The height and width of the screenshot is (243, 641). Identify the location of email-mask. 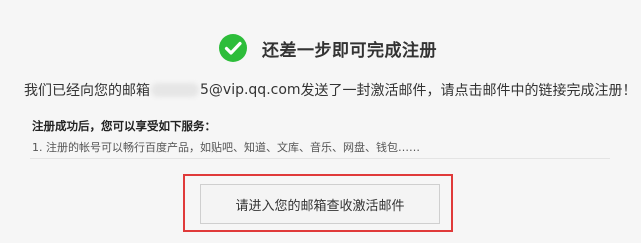
(175, 90).